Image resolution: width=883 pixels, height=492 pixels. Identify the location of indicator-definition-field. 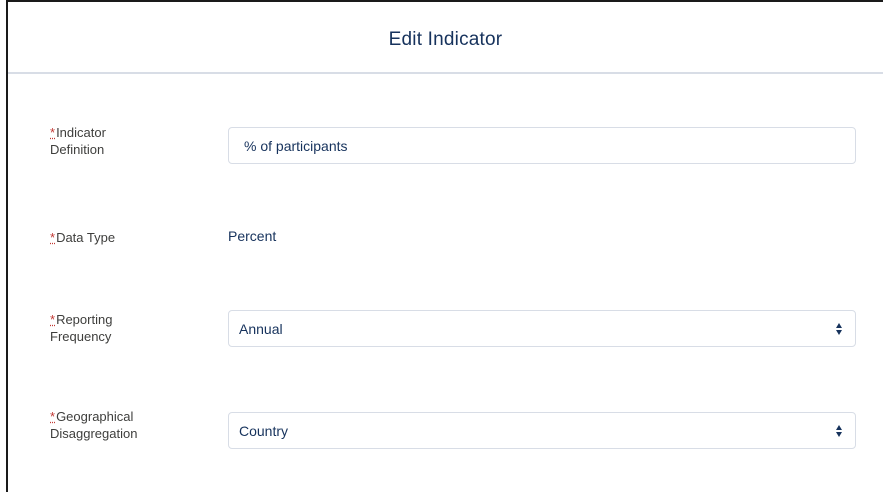
(542, 145).